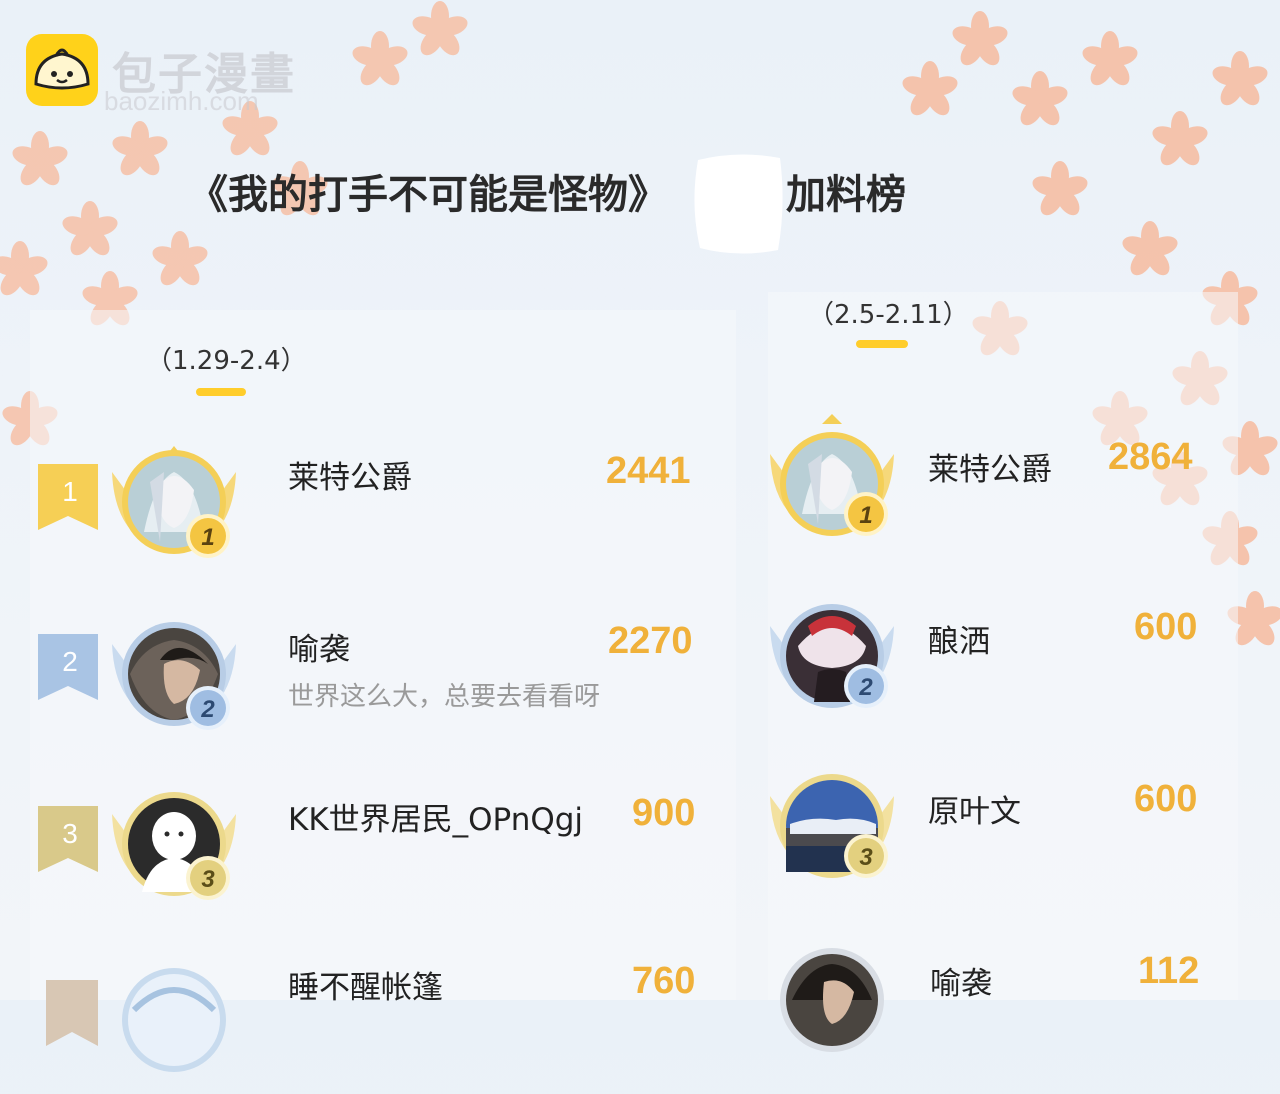 The width and height of the screenshot is (1280, 1094). What do you see at coordinates (62, 70) in the screenshot?
I see `bun-logo-icon` at bounding box center [62, 70].